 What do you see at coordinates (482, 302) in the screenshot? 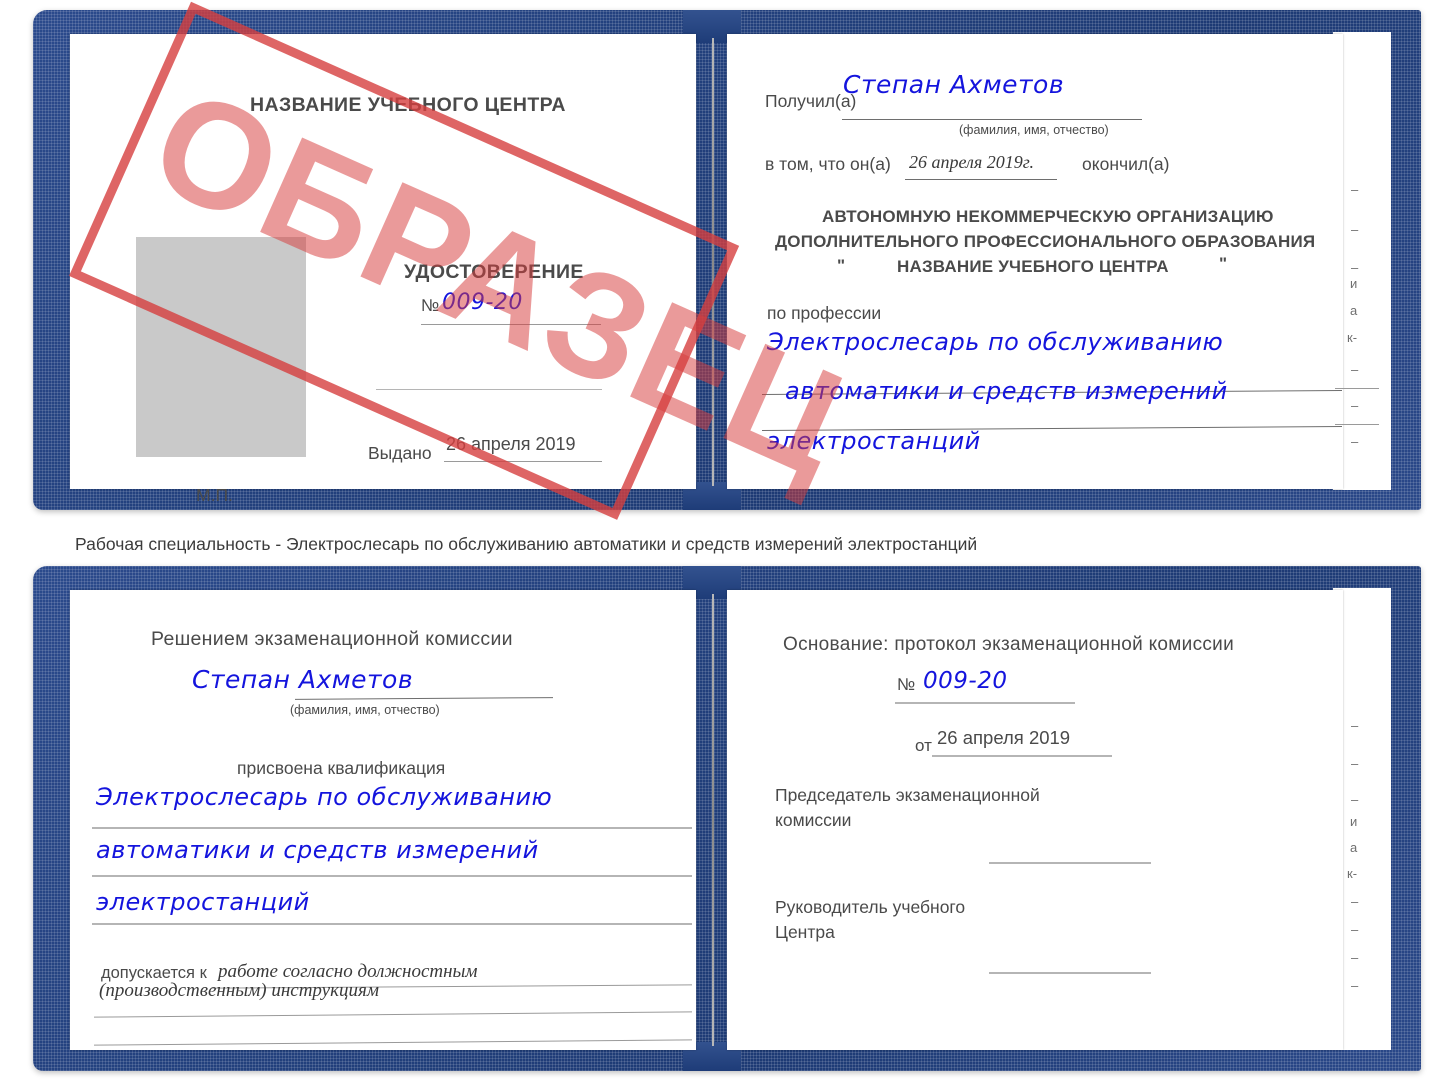
I see `number-value-top: 009-20` at bounding box center [482, 302].